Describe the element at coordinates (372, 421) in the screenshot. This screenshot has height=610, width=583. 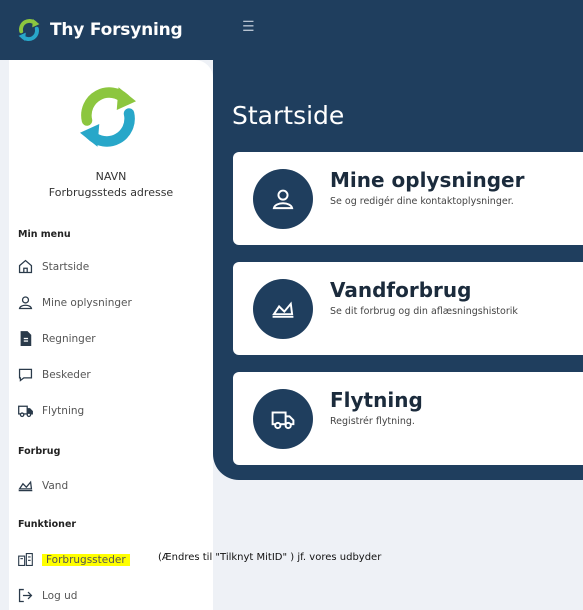
I see `card-subtitle: Registrér flytning.` at that location.